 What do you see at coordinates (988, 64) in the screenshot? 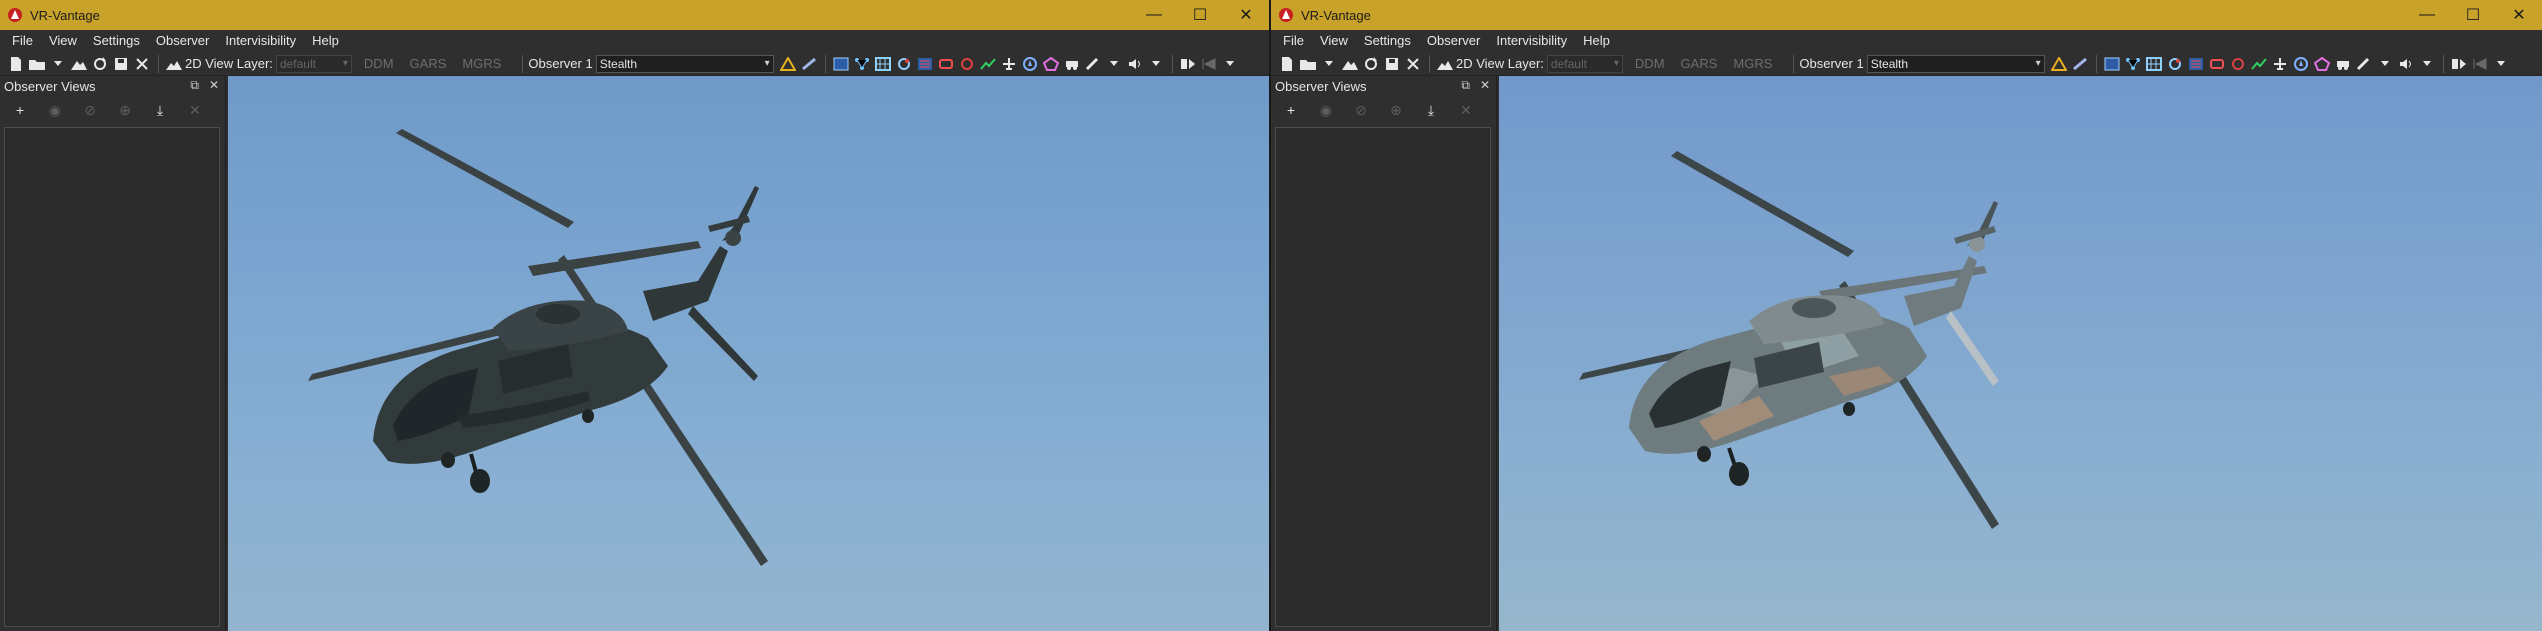
I see `trend-line-icon` at bounding box center [988, 64].